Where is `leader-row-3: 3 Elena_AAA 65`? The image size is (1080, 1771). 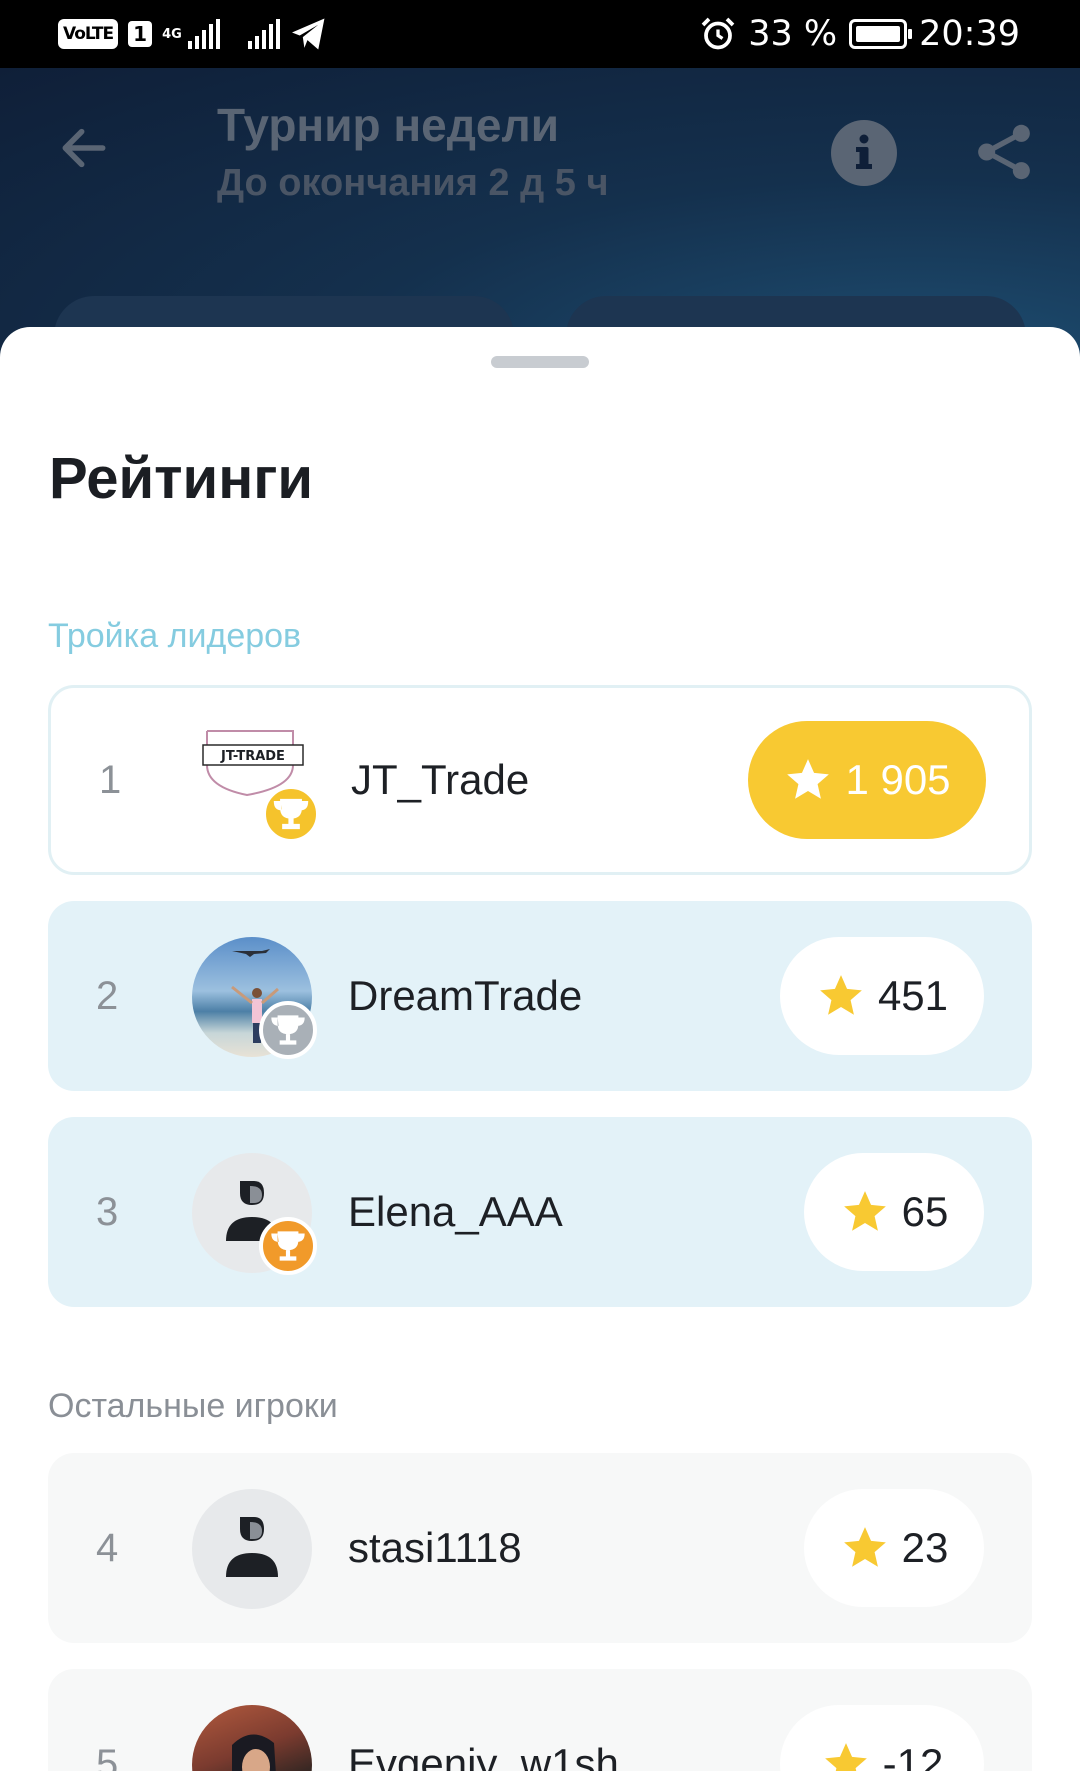
leader-row-3: 3 Elena_AAA 65 is located at coordinates (540, 1212).